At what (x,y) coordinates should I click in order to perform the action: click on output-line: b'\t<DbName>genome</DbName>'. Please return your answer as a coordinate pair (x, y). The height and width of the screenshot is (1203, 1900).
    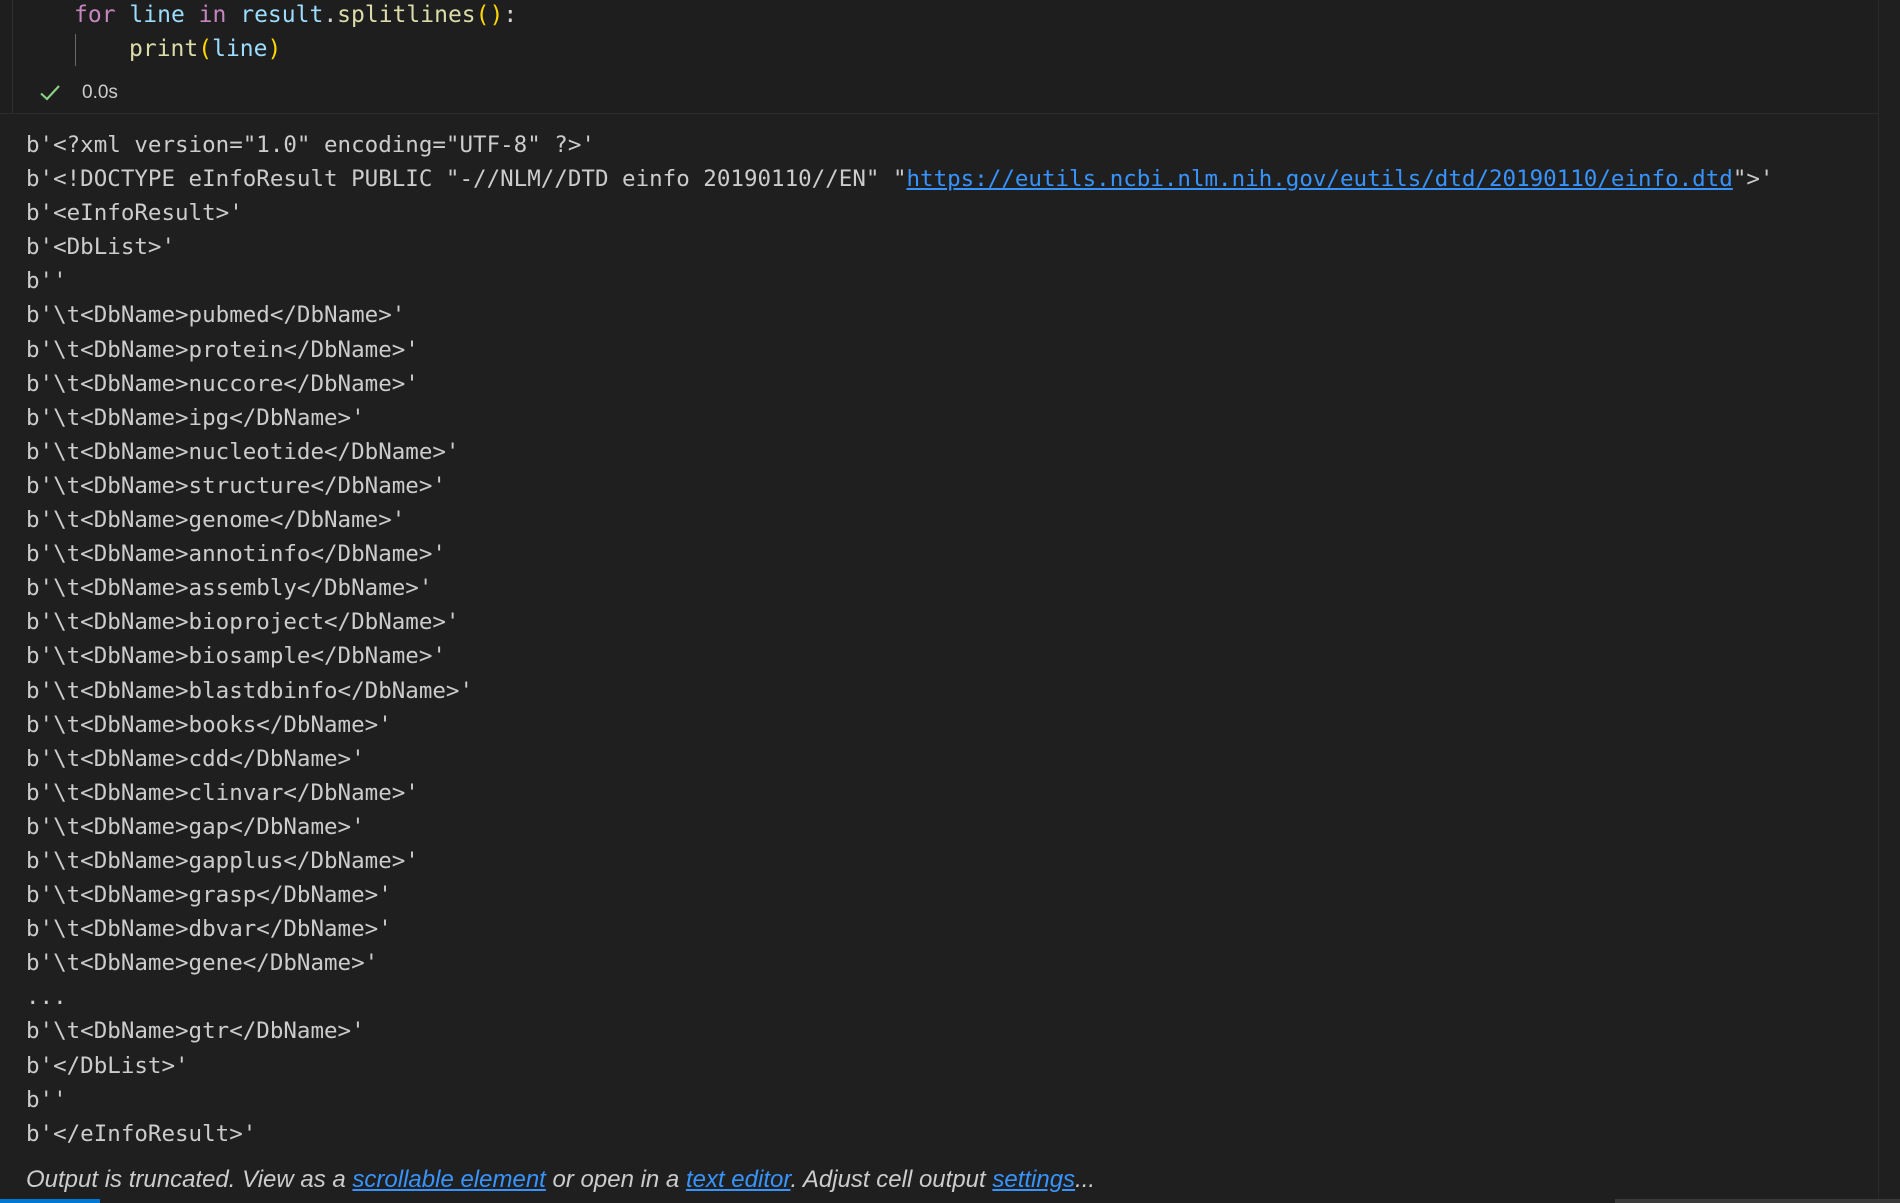
    Looking at the image, I should click on (216, 520).